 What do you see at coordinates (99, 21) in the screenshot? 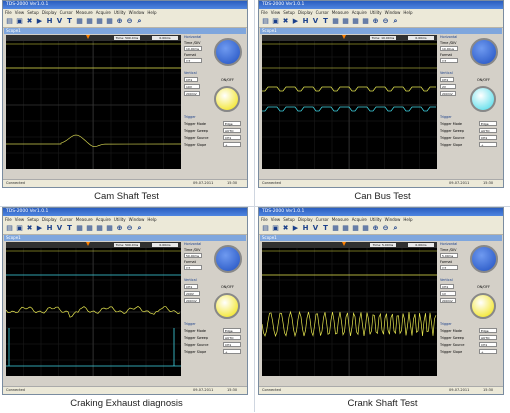
I see `chart3-icon: ▦` at bounding box center [99, 21].